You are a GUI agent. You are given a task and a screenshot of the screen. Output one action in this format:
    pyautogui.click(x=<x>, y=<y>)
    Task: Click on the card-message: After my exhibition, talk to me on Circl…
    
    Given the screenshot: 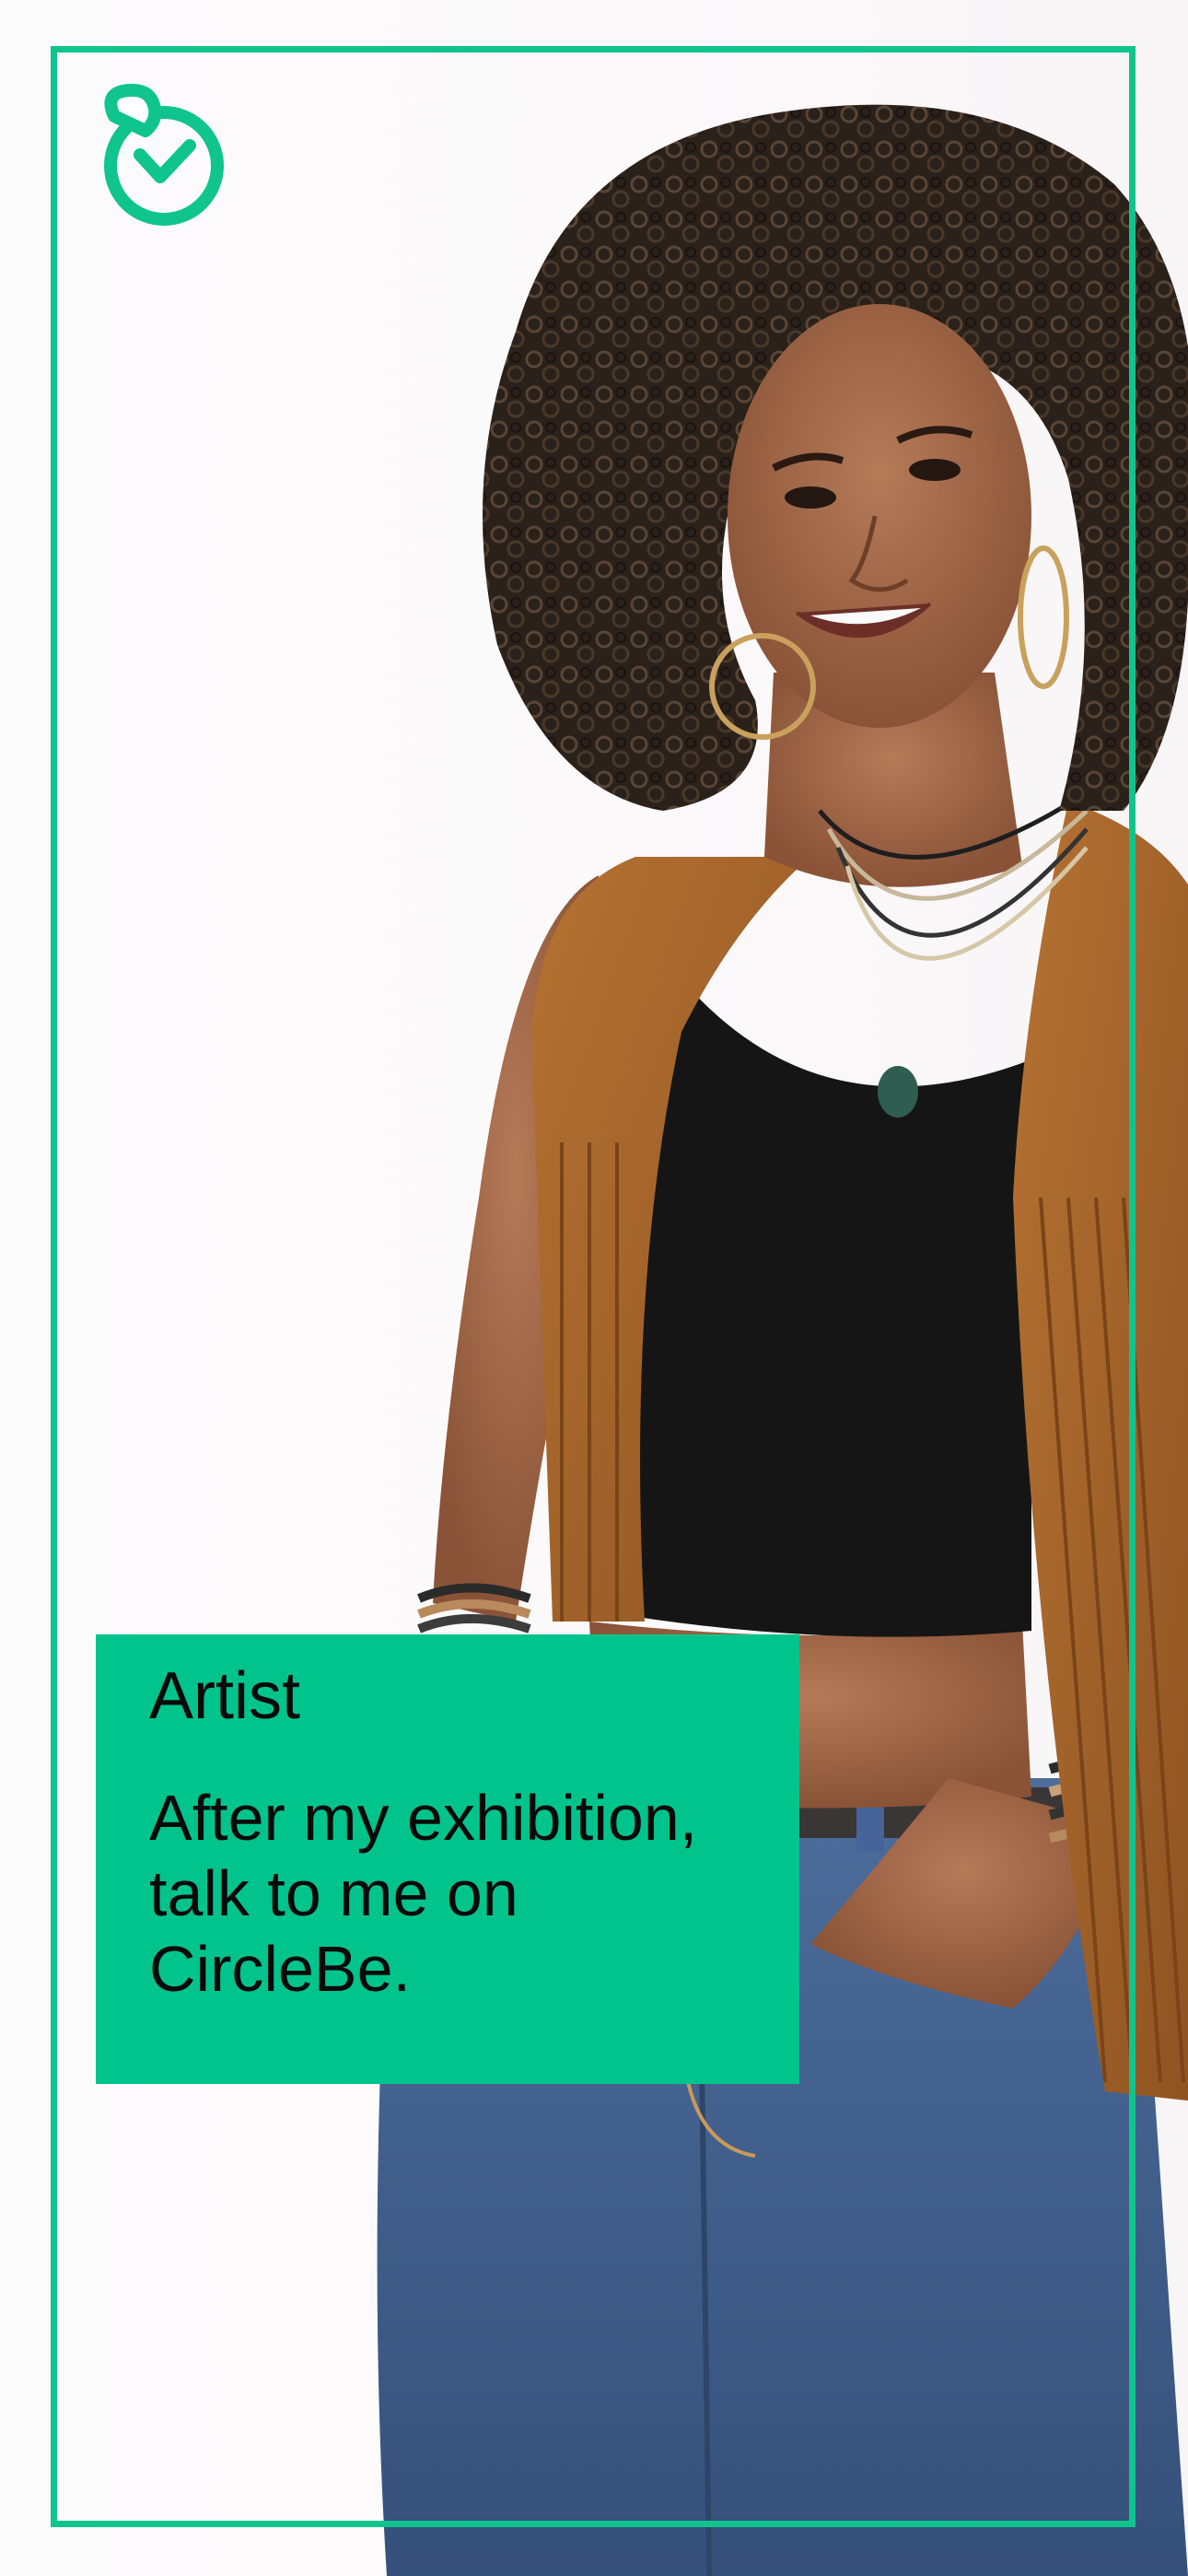 What is the action you would take?
    pyautogui.click(x=423, y=1893)
    